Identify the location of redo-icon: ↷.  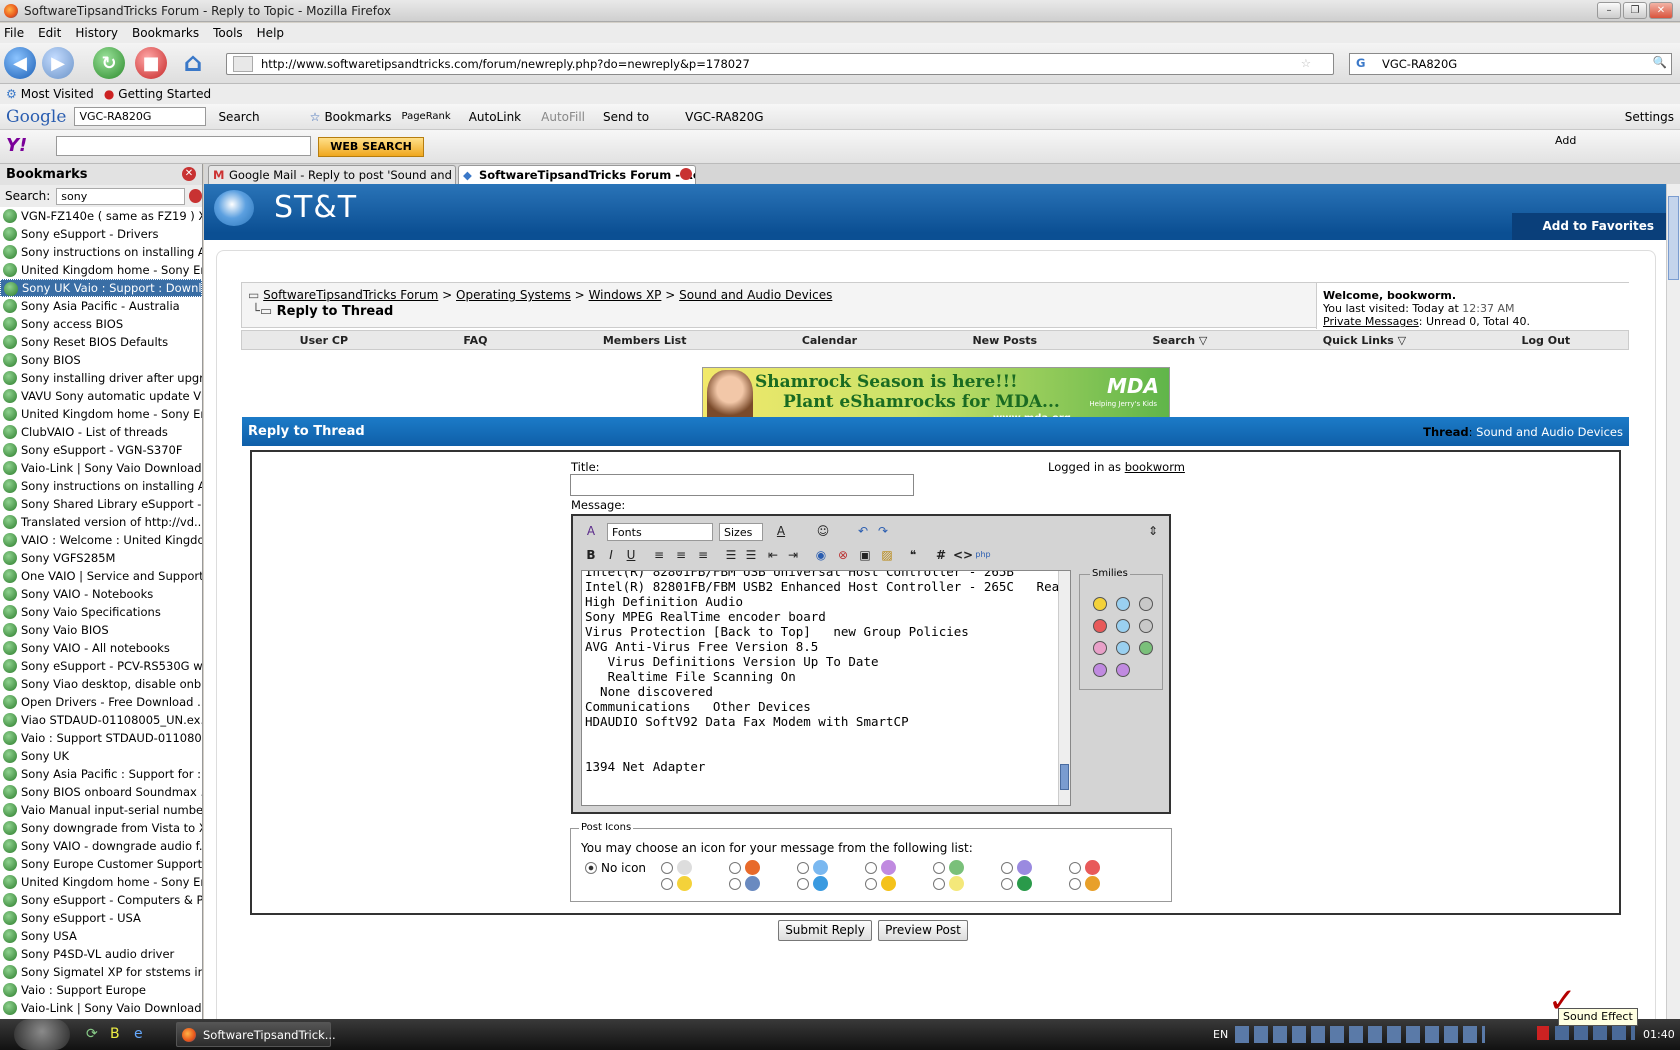
(883, 531).